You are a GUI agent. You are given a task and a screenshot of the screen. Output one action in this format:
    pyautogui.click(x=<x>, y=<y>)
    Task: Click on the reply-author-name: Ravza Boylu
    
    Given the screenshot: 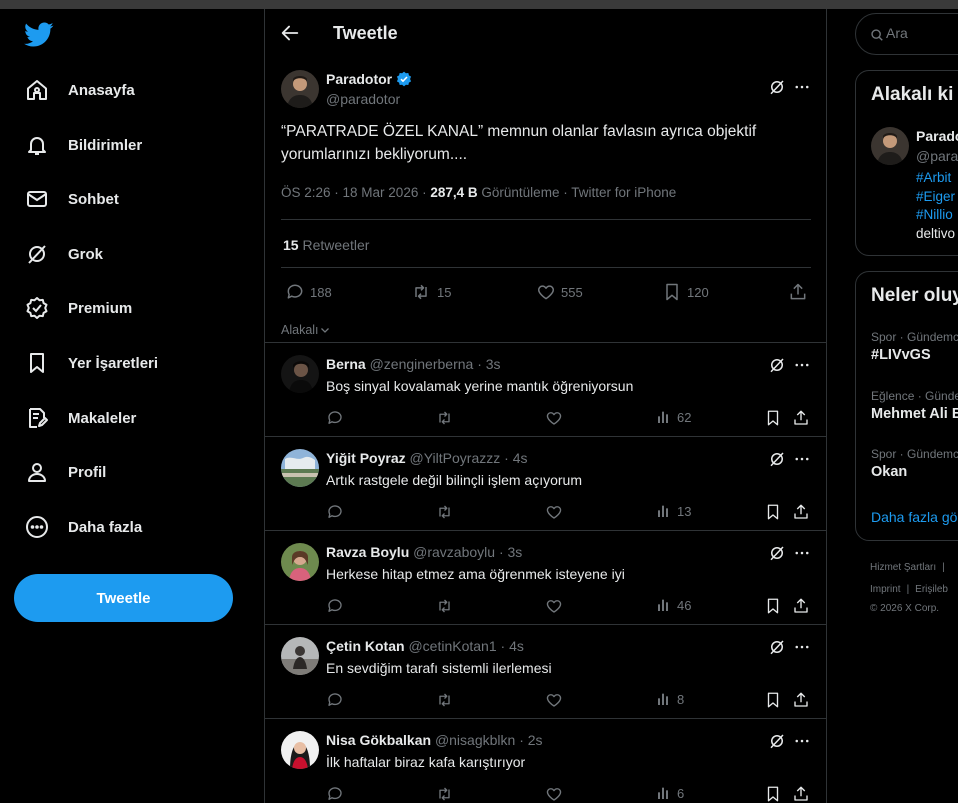 What is the action you would take?
    pyautogui.click(x=367, y=552)
    